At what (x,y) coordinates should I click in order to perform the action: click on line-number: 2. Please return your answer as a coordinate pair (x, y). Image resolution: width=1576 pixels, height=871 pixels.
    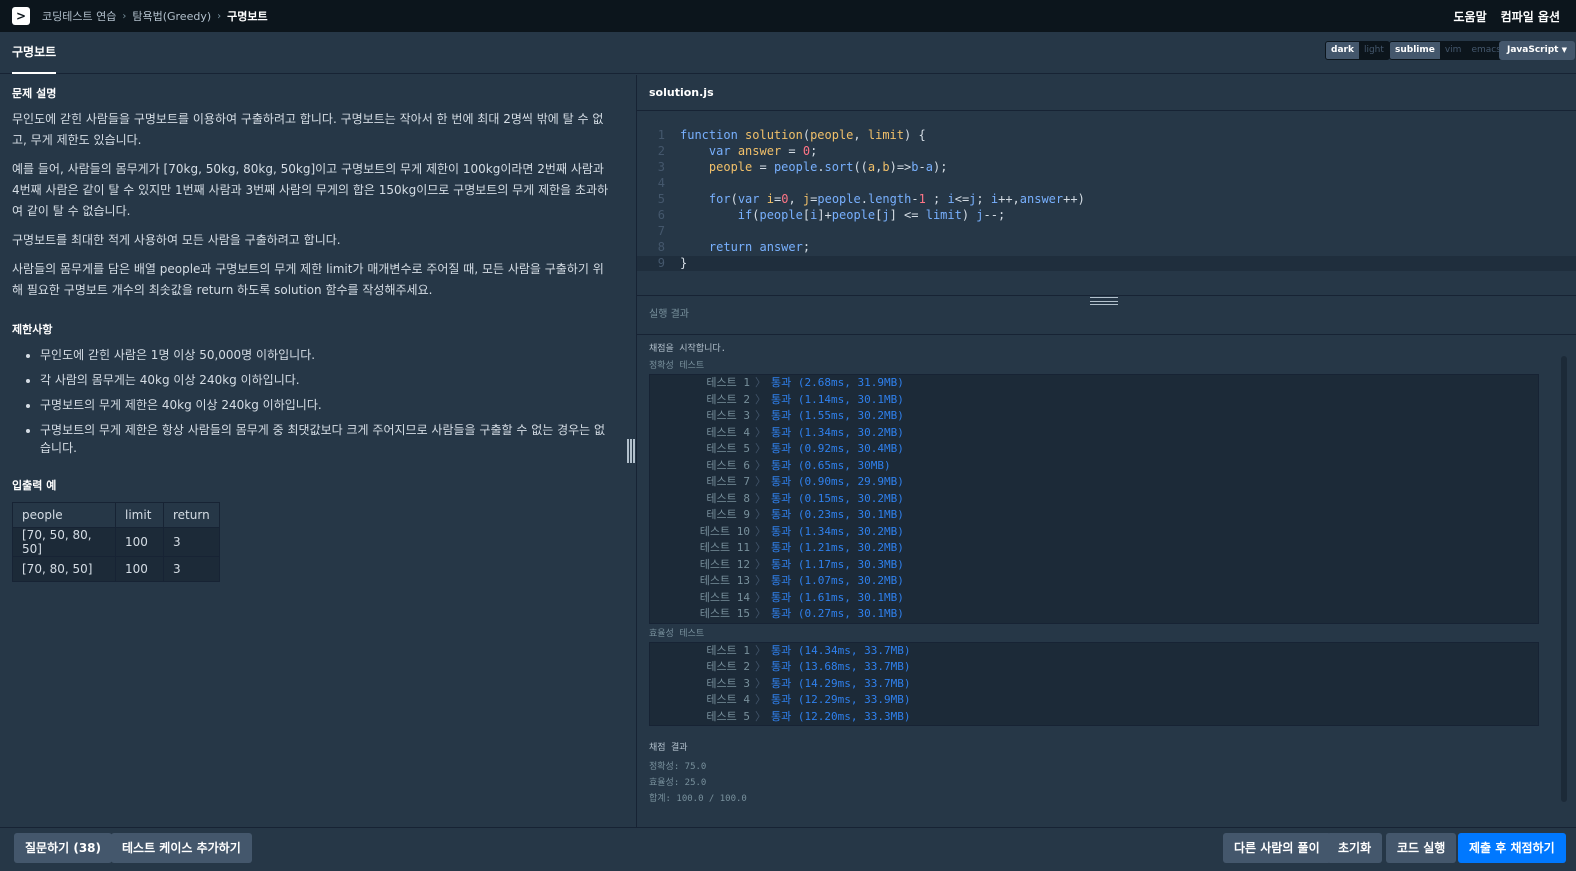
    Looking at the image, I should click on (661, 151).